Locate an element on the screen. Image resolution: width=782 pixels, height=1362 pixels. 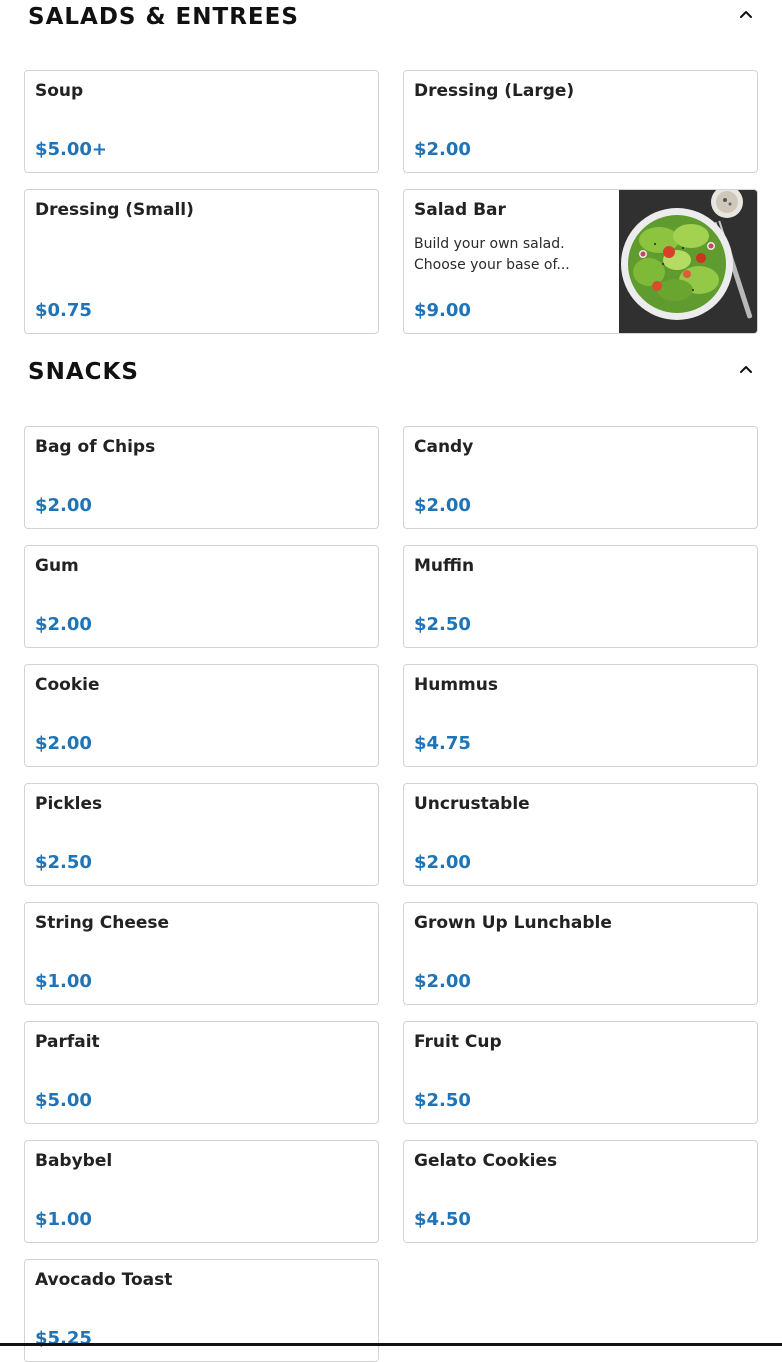
item-price: $0.75 is located at coordinates (63, 310).